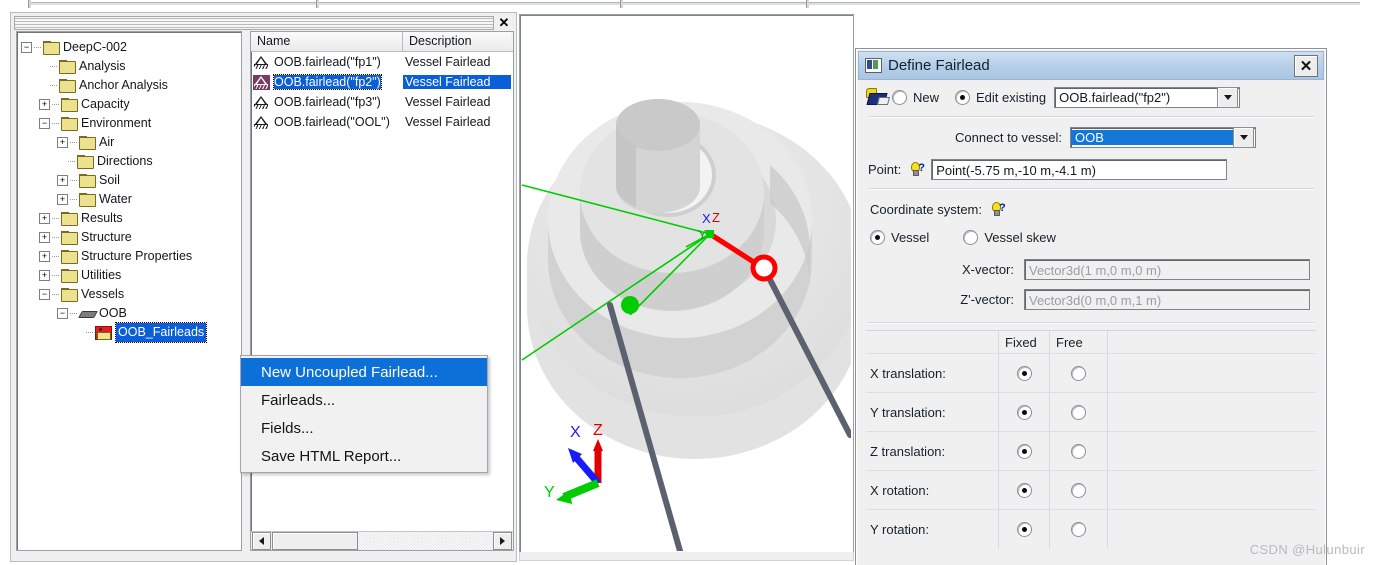 Image resolution: width=1373 pixels, height=565 pixels. Describe the element at coordinates (504, 22) in the screenshot. I see `close-icon: ✕` at that location.